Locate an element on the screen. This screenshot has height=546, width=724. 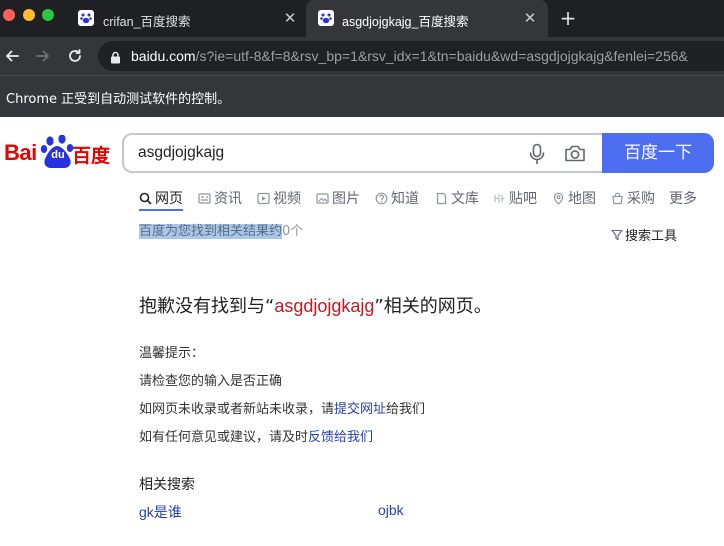
tip-line-submit-url: 如网页未收录或者新站未收录，请提交网址给我们 is located at coordinates (282, 407).